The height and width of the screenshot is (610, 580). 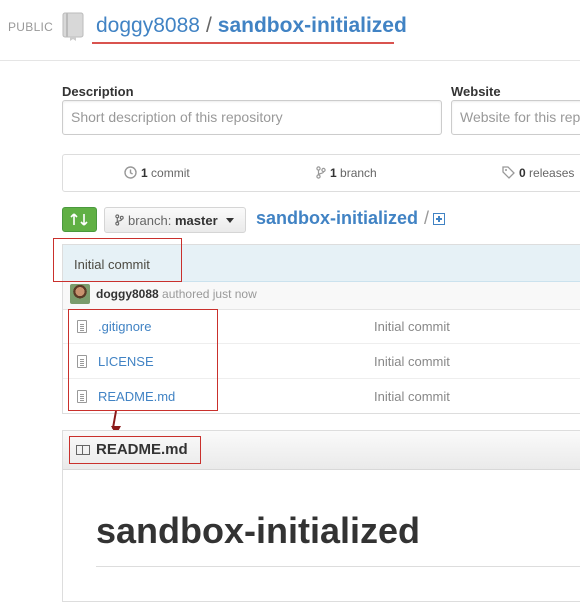 I want to click on branch-name: master, so click(x=196, y=220).